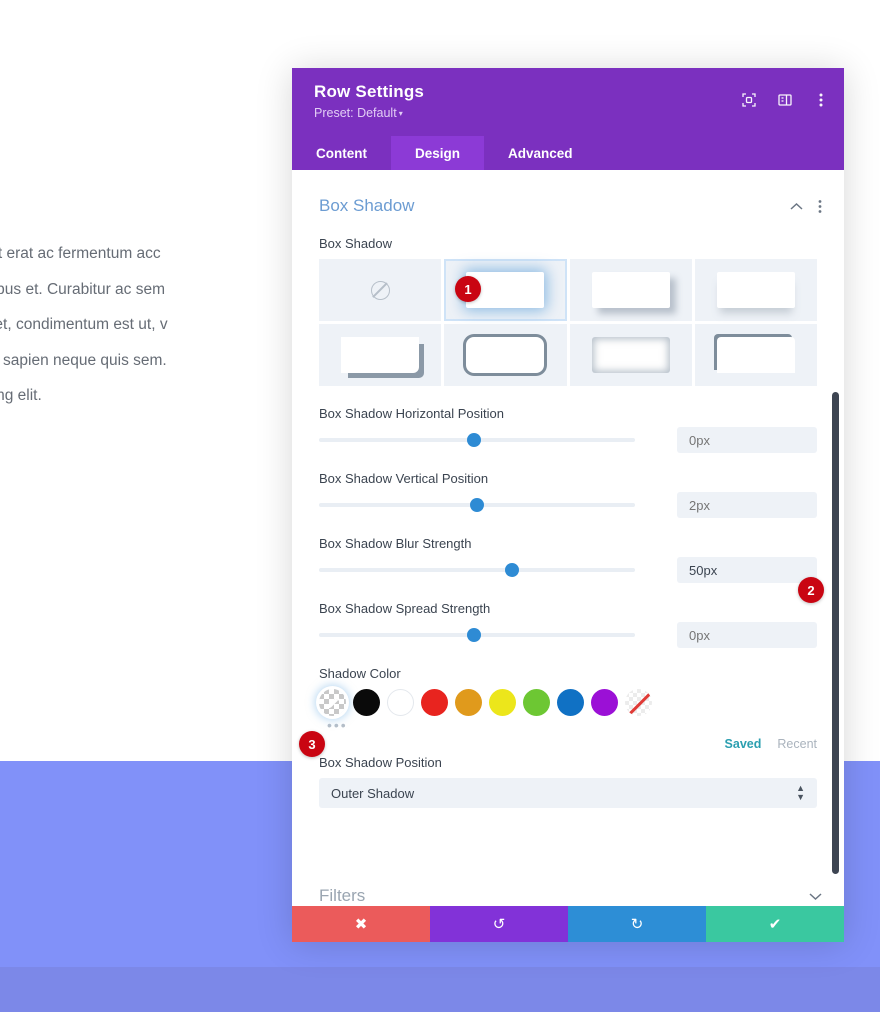  I want to click on slider-label: Box Shadow Vertical Position, so click(404, 478).